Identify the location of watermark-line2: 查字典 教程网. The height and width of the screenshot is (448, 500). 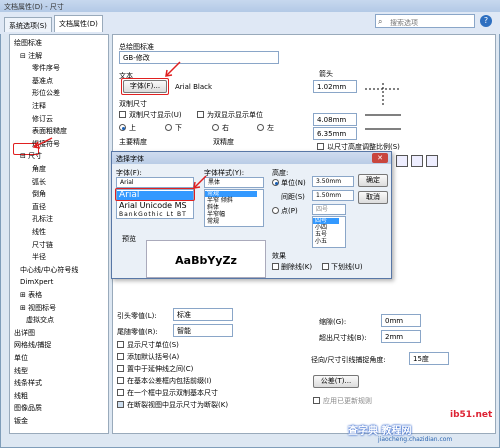
(380, 431).